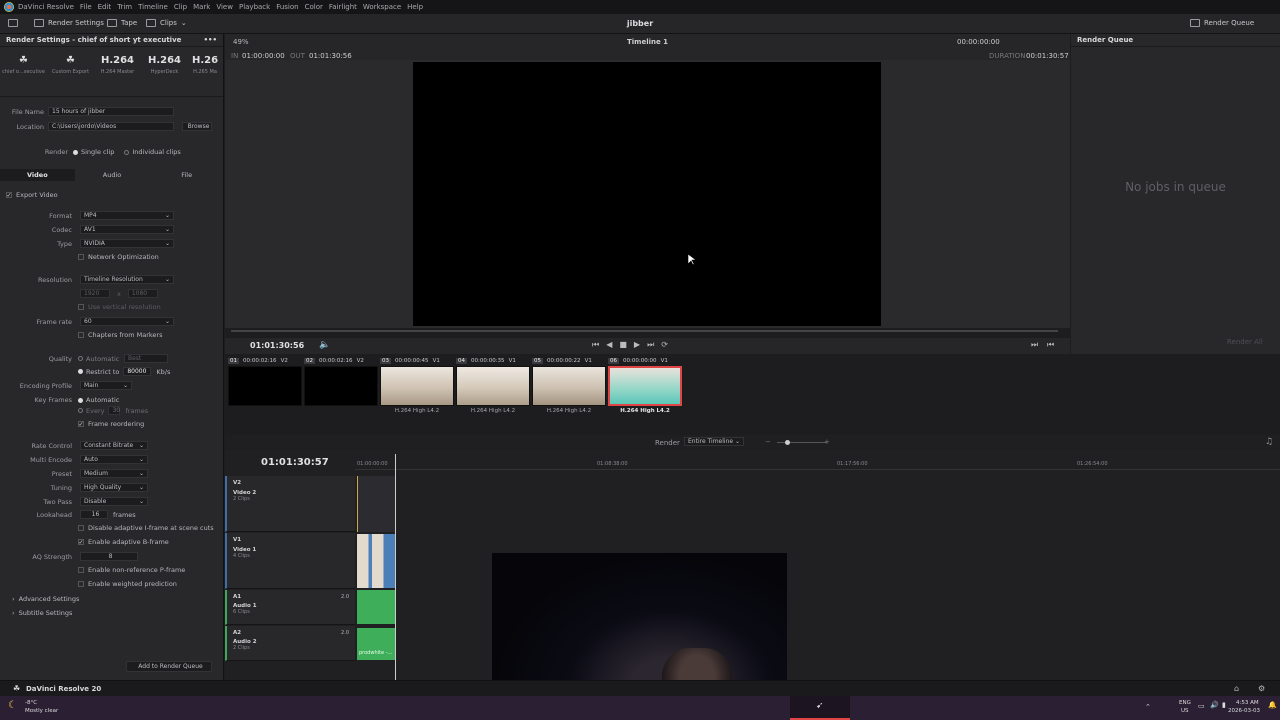 This screenshot has width=1280, height=720. Describe the element at coordinates (81, 424) in the screenshot. I see `frame-reordering-checkbox: ✓` at that location.